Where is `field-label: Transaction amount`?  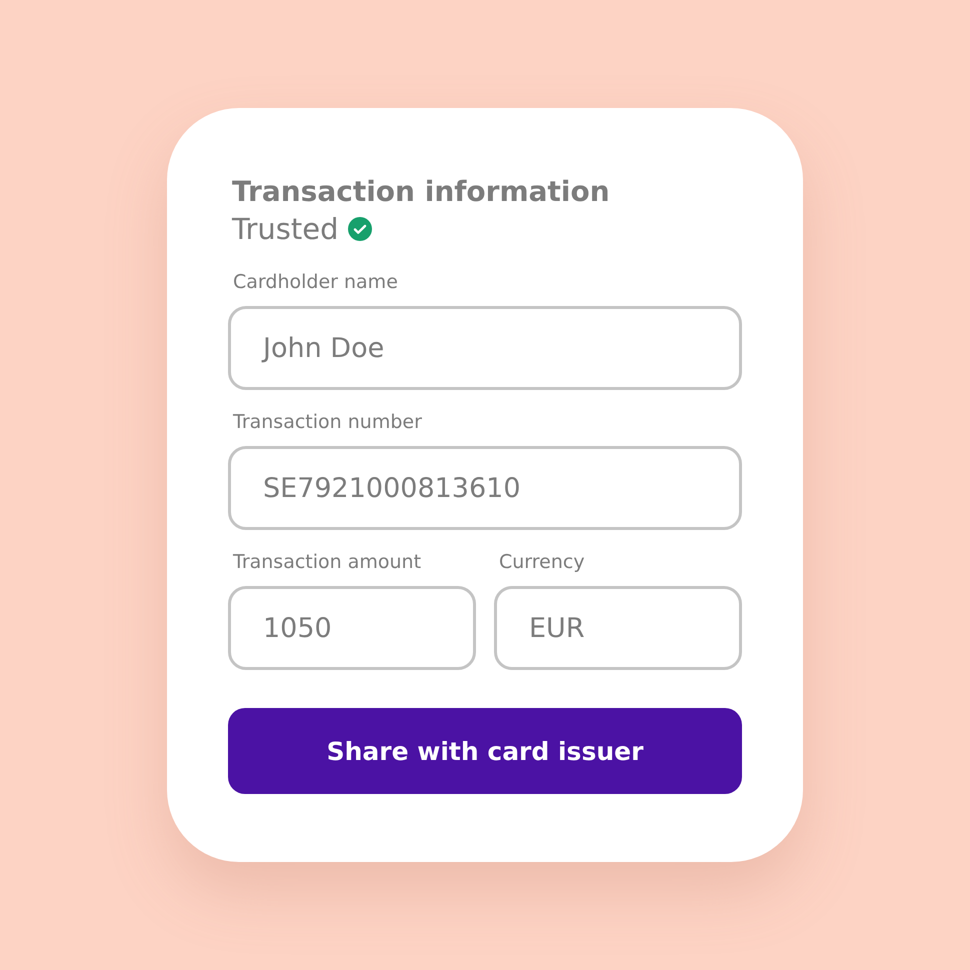 field-label: Transaction amount is located at coordinates (327, 562).